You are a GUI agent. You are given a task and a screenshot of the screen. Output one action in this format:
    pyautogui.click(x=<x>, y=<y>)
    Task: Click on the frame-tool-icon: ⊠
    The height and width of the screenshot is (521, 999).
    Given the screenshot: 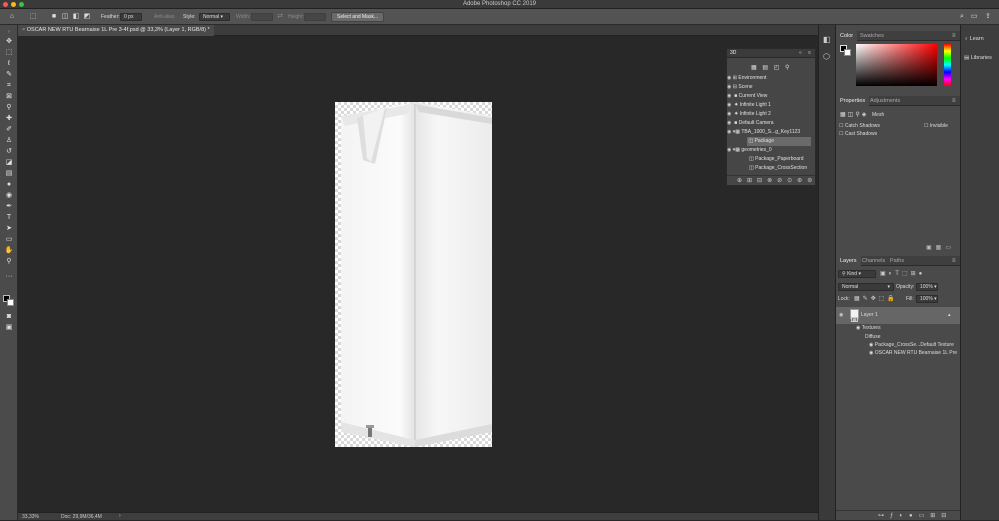 What is the action you would take?
    pyautogui.click(x=9, y=97)
    